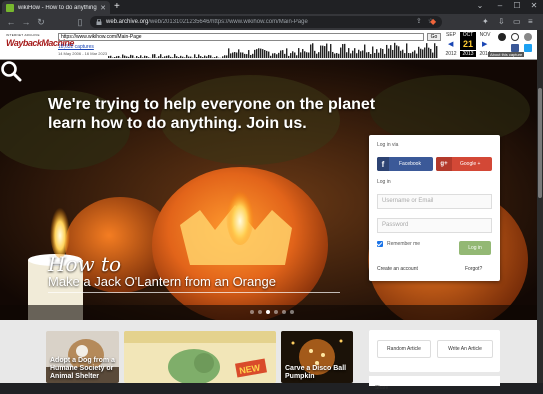  What do you see at coordinates (540, 143) in the screenshot?
I see `scroll-thumb` at bounding box center [540, 143].